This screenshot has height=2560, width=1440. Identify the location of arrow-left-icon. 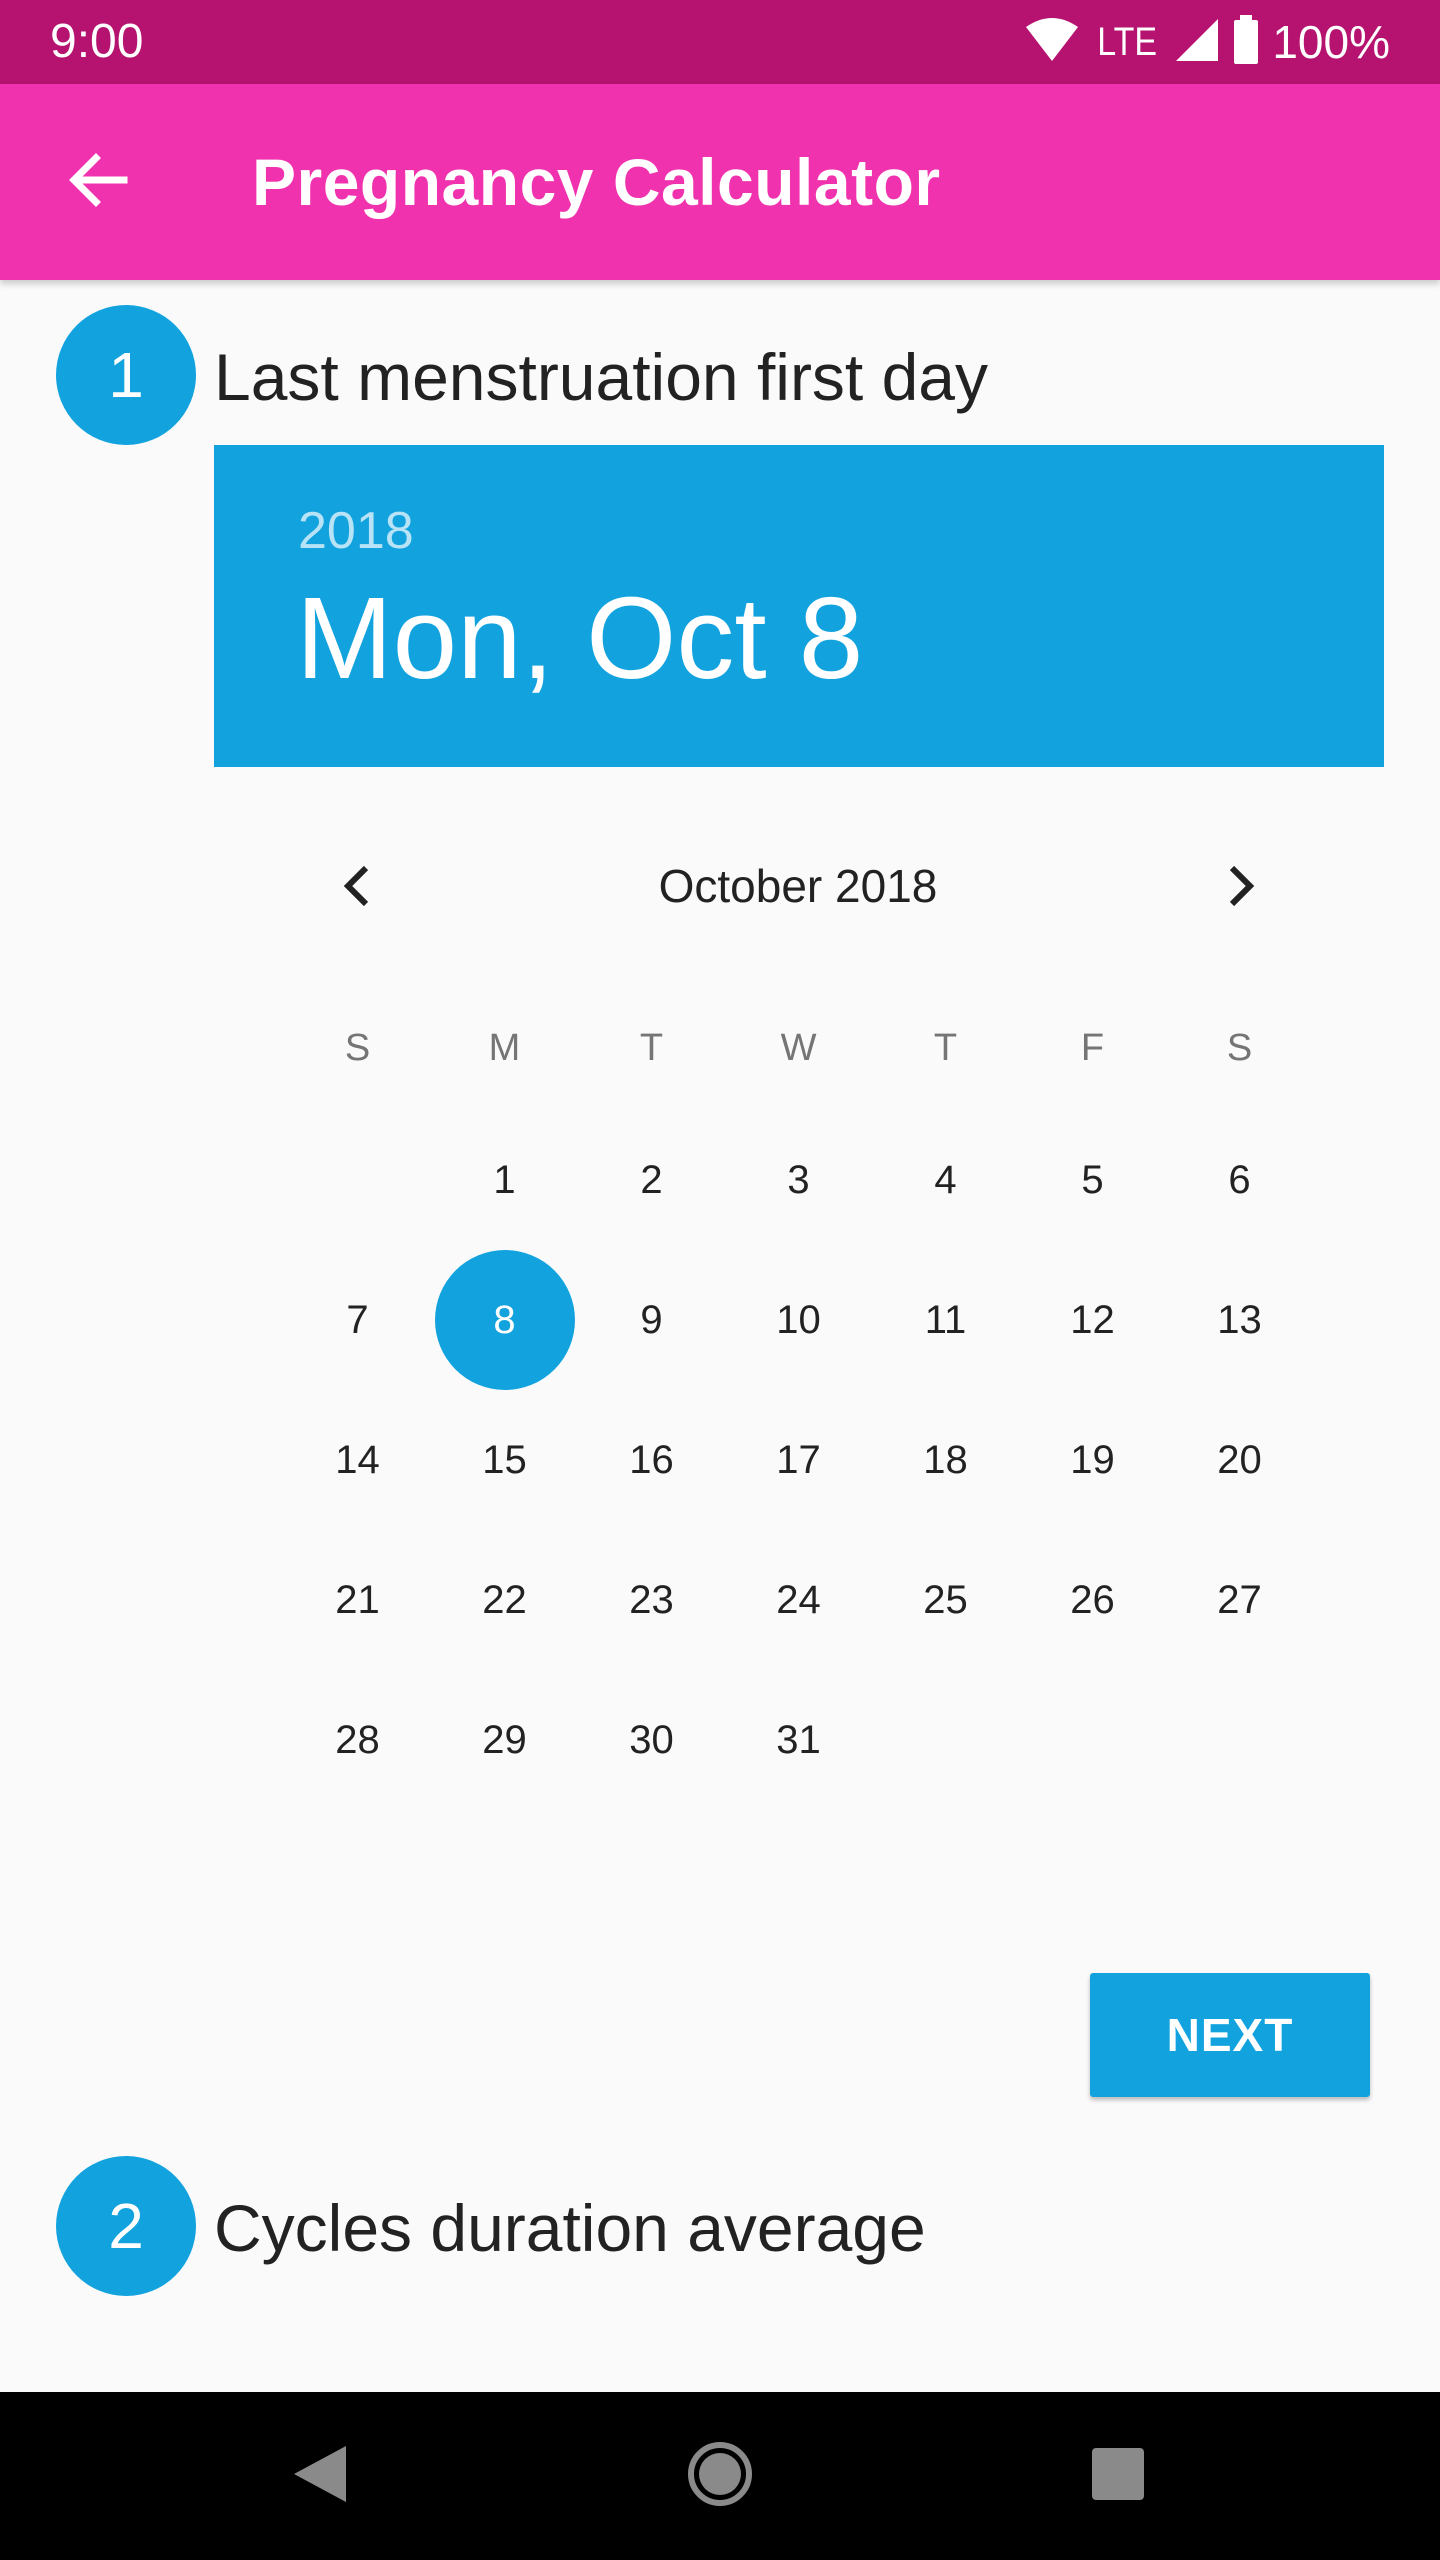
(98, 182).